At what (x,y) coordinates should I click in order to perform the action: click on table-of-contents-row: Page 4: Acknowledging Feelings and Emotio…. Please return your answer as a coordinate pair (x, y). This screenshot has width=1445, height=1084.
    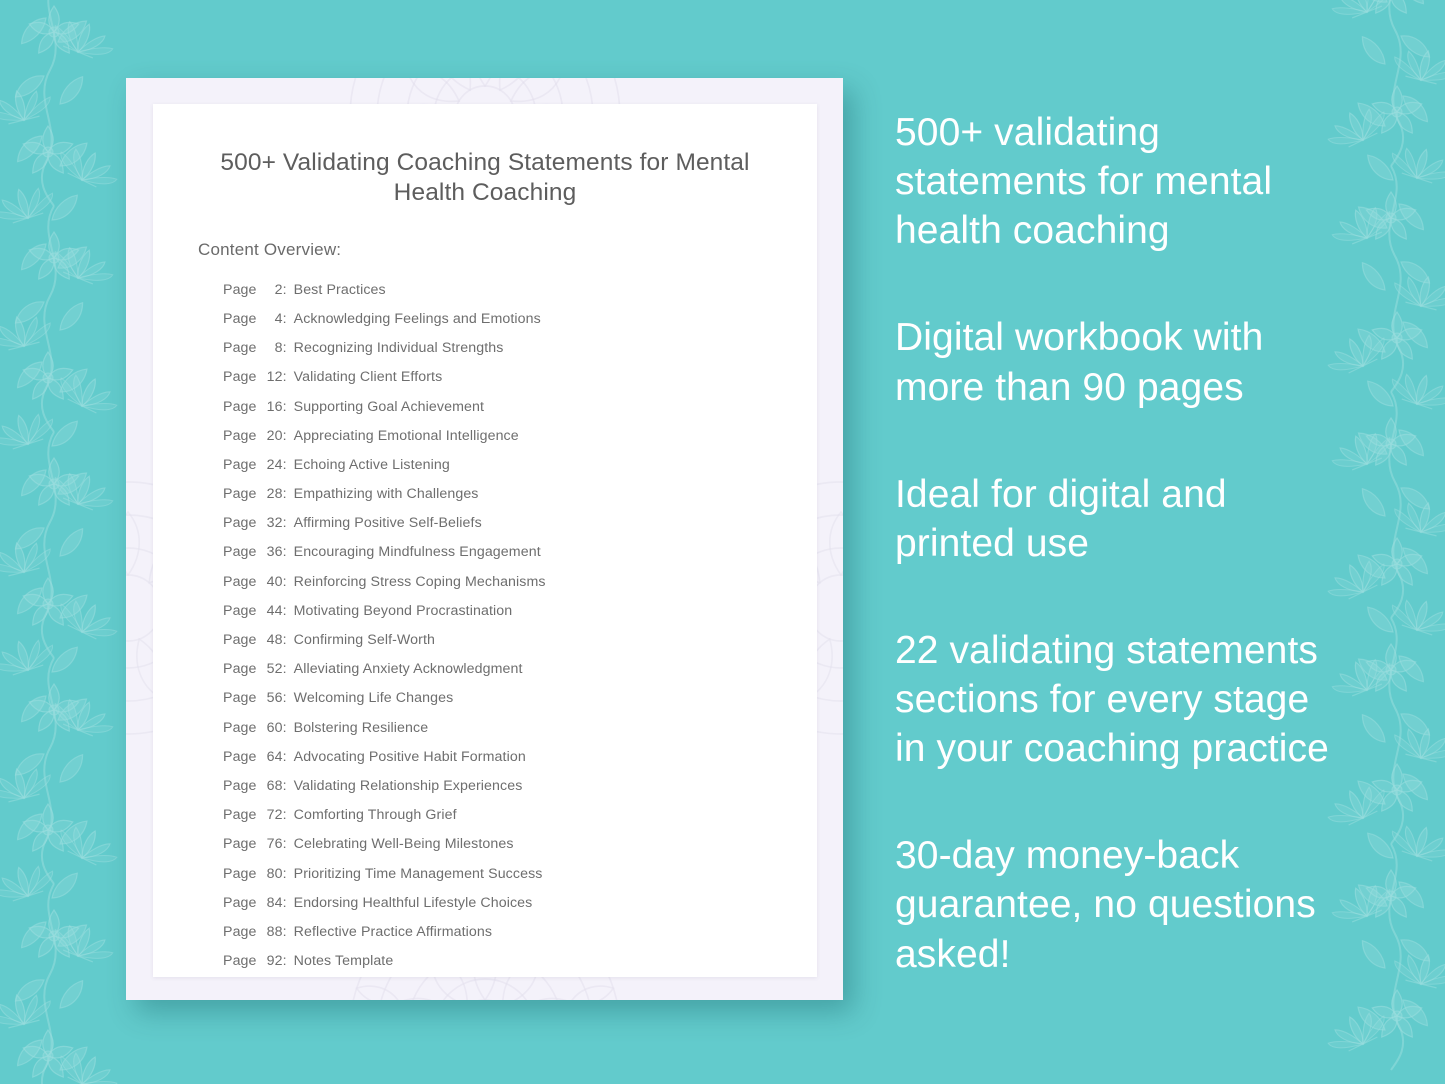
    Looking at the image, I should click on (520, 319).